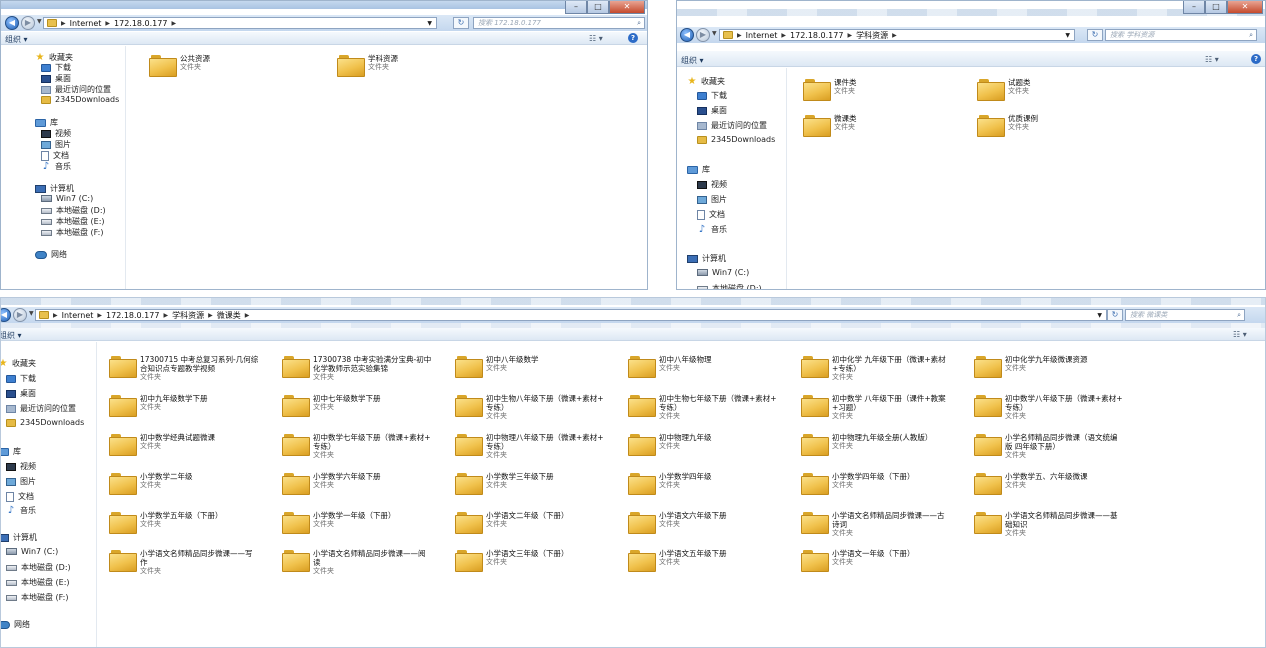  What do you see at coordinates (151, 483) in the screenshot?
I see `folder-item: 小学数学二年级 文件夹` at bounding box center [151, 483].